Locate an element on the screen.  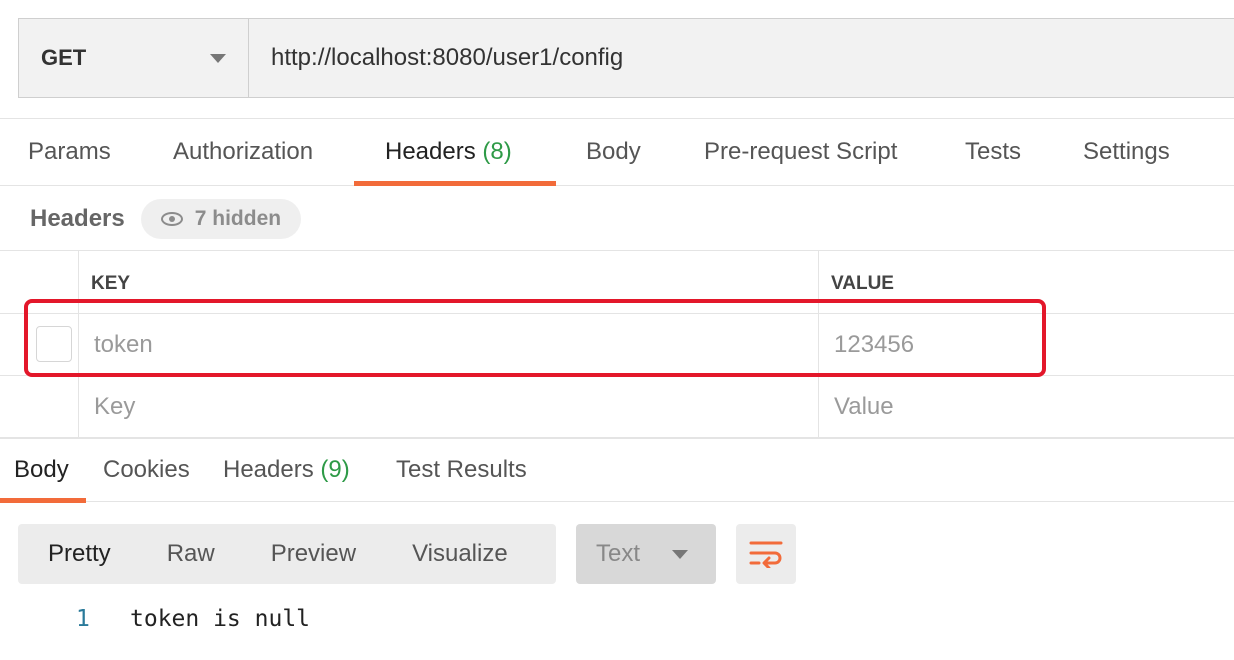
method-label: GET is located at coordinates (64, 57).